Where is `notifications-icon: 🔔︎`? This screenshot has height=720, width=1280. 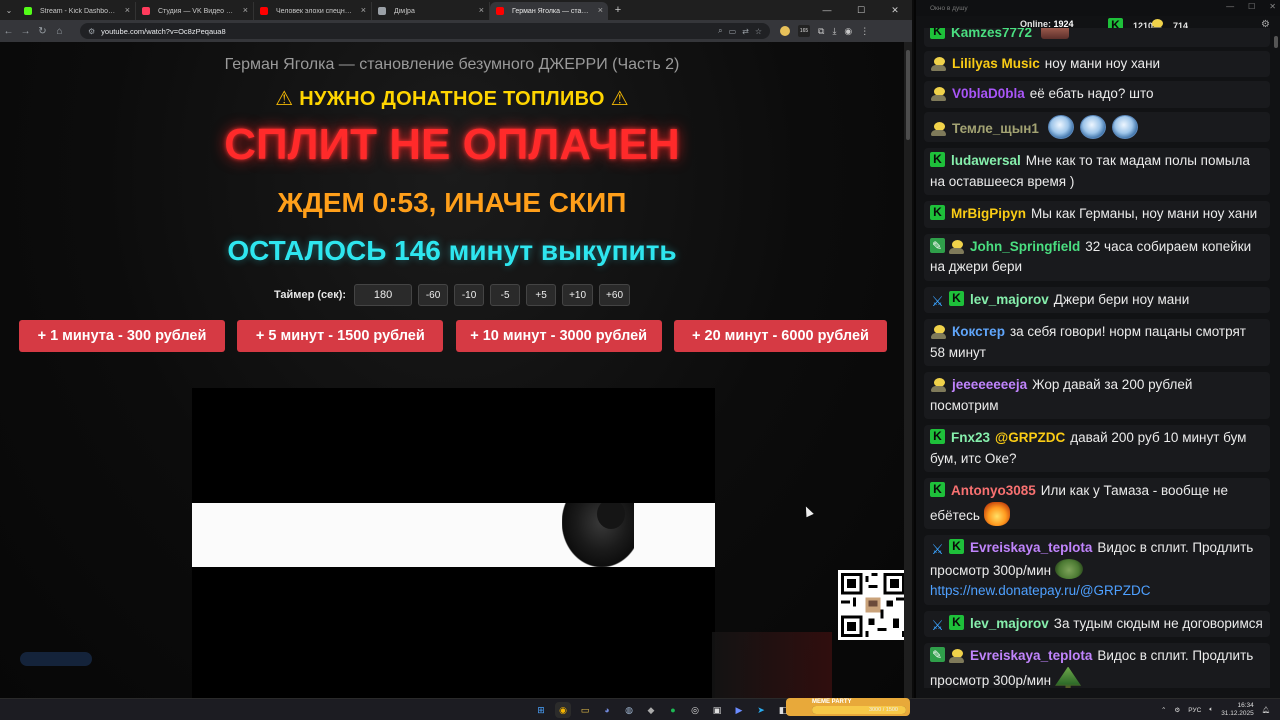 notifications-icon: 🔔︎ is located at coordinates (1266, 710).